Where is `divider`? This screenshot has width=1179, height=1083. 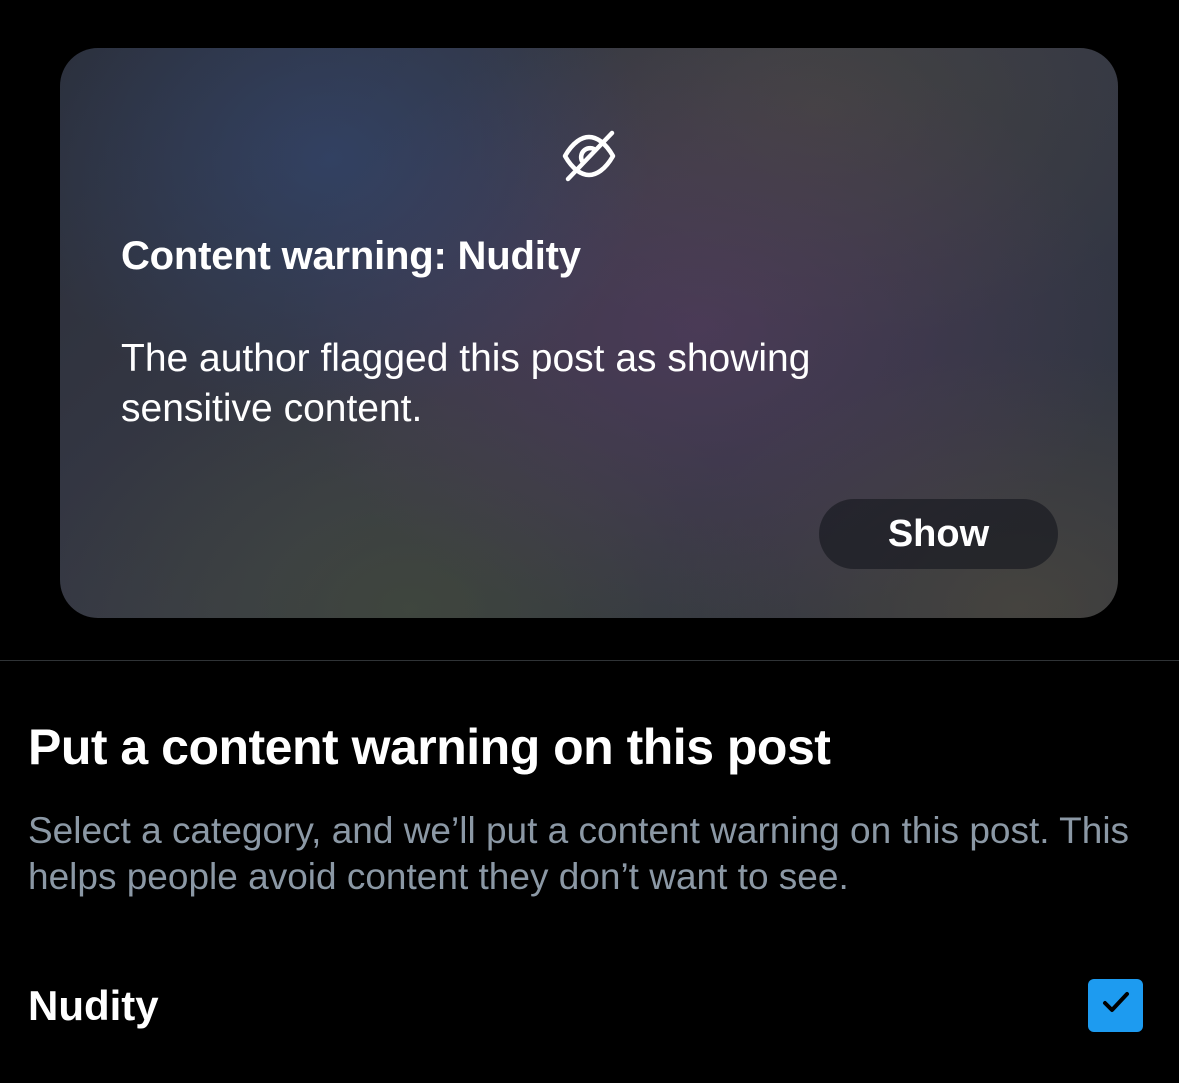
divider is located at coordinates (589, 660).